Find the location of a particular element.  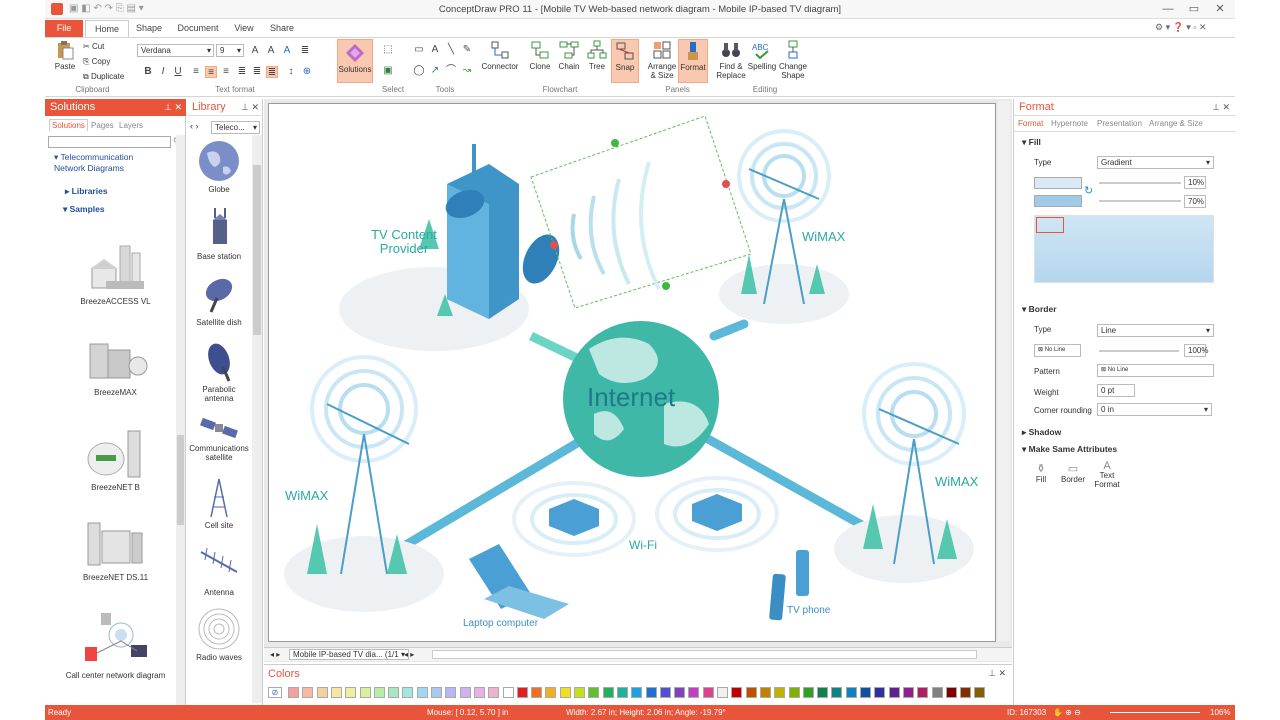

tab-view: View is located at coordinates (244, 28).